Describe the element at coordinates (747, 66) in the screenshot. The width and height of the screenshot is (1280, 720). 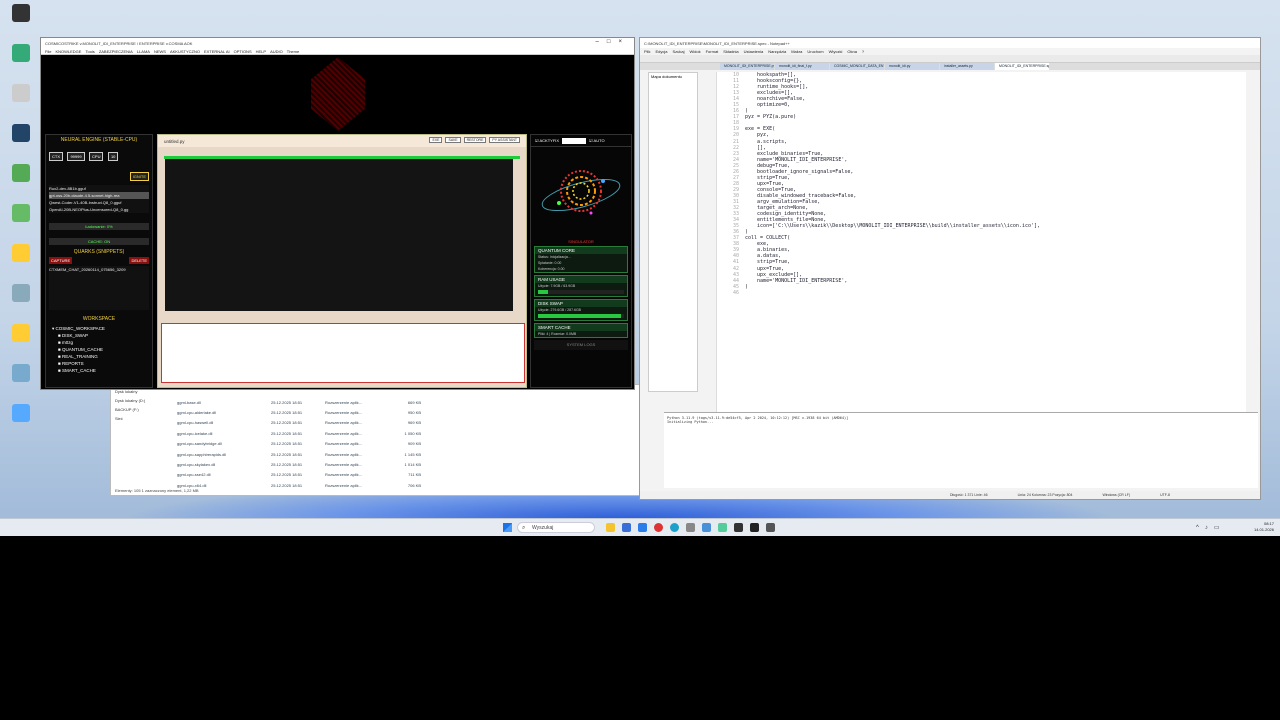
I see `editor-tab: MONOLIT_IDI_ENTERPRISE.py` at that location.